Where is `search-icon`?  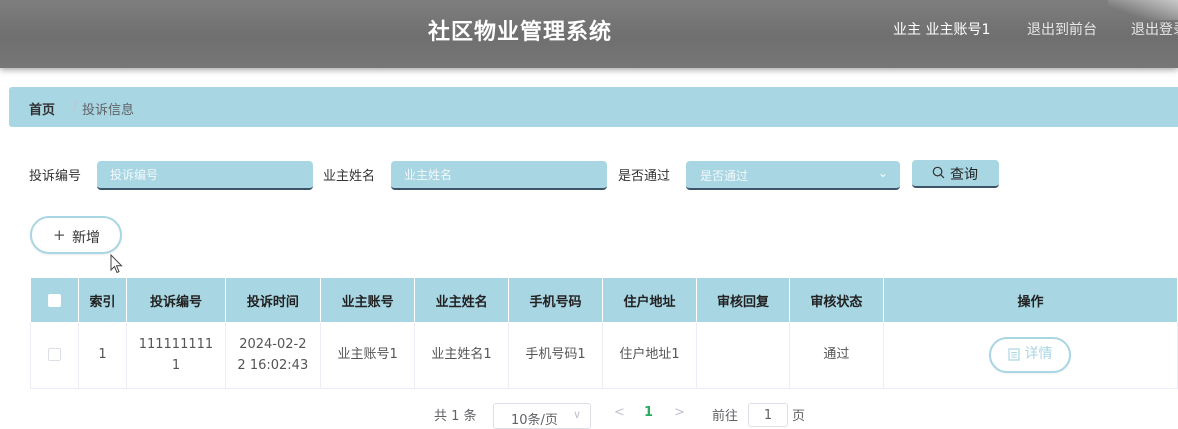
search-icon is located at coordinates (938, 172).